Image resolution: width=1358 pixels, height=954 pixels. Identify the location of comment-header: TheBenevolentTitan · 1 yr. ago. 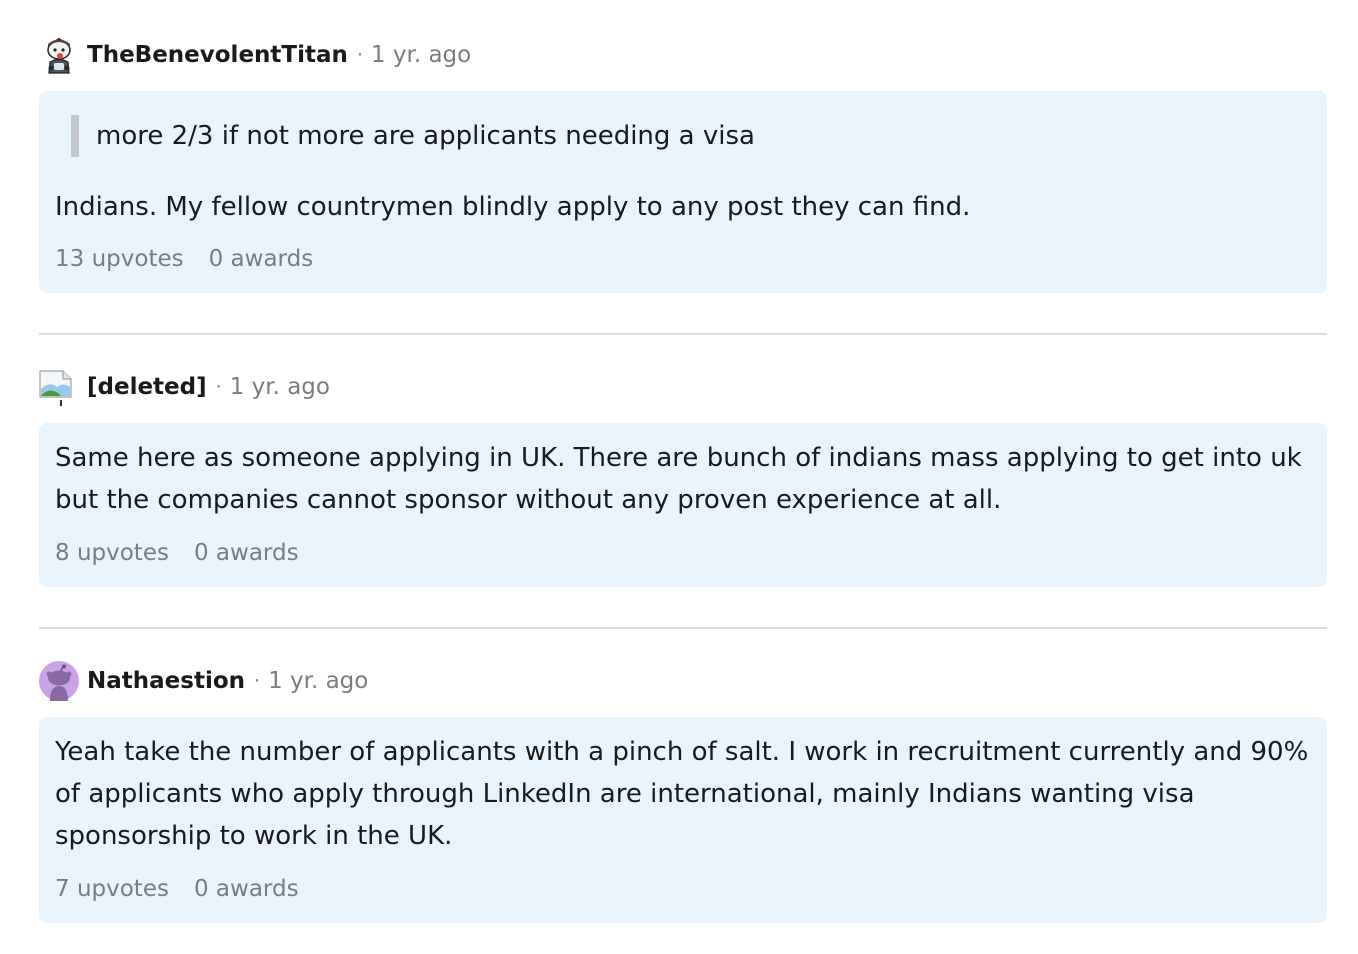
(255, 55).